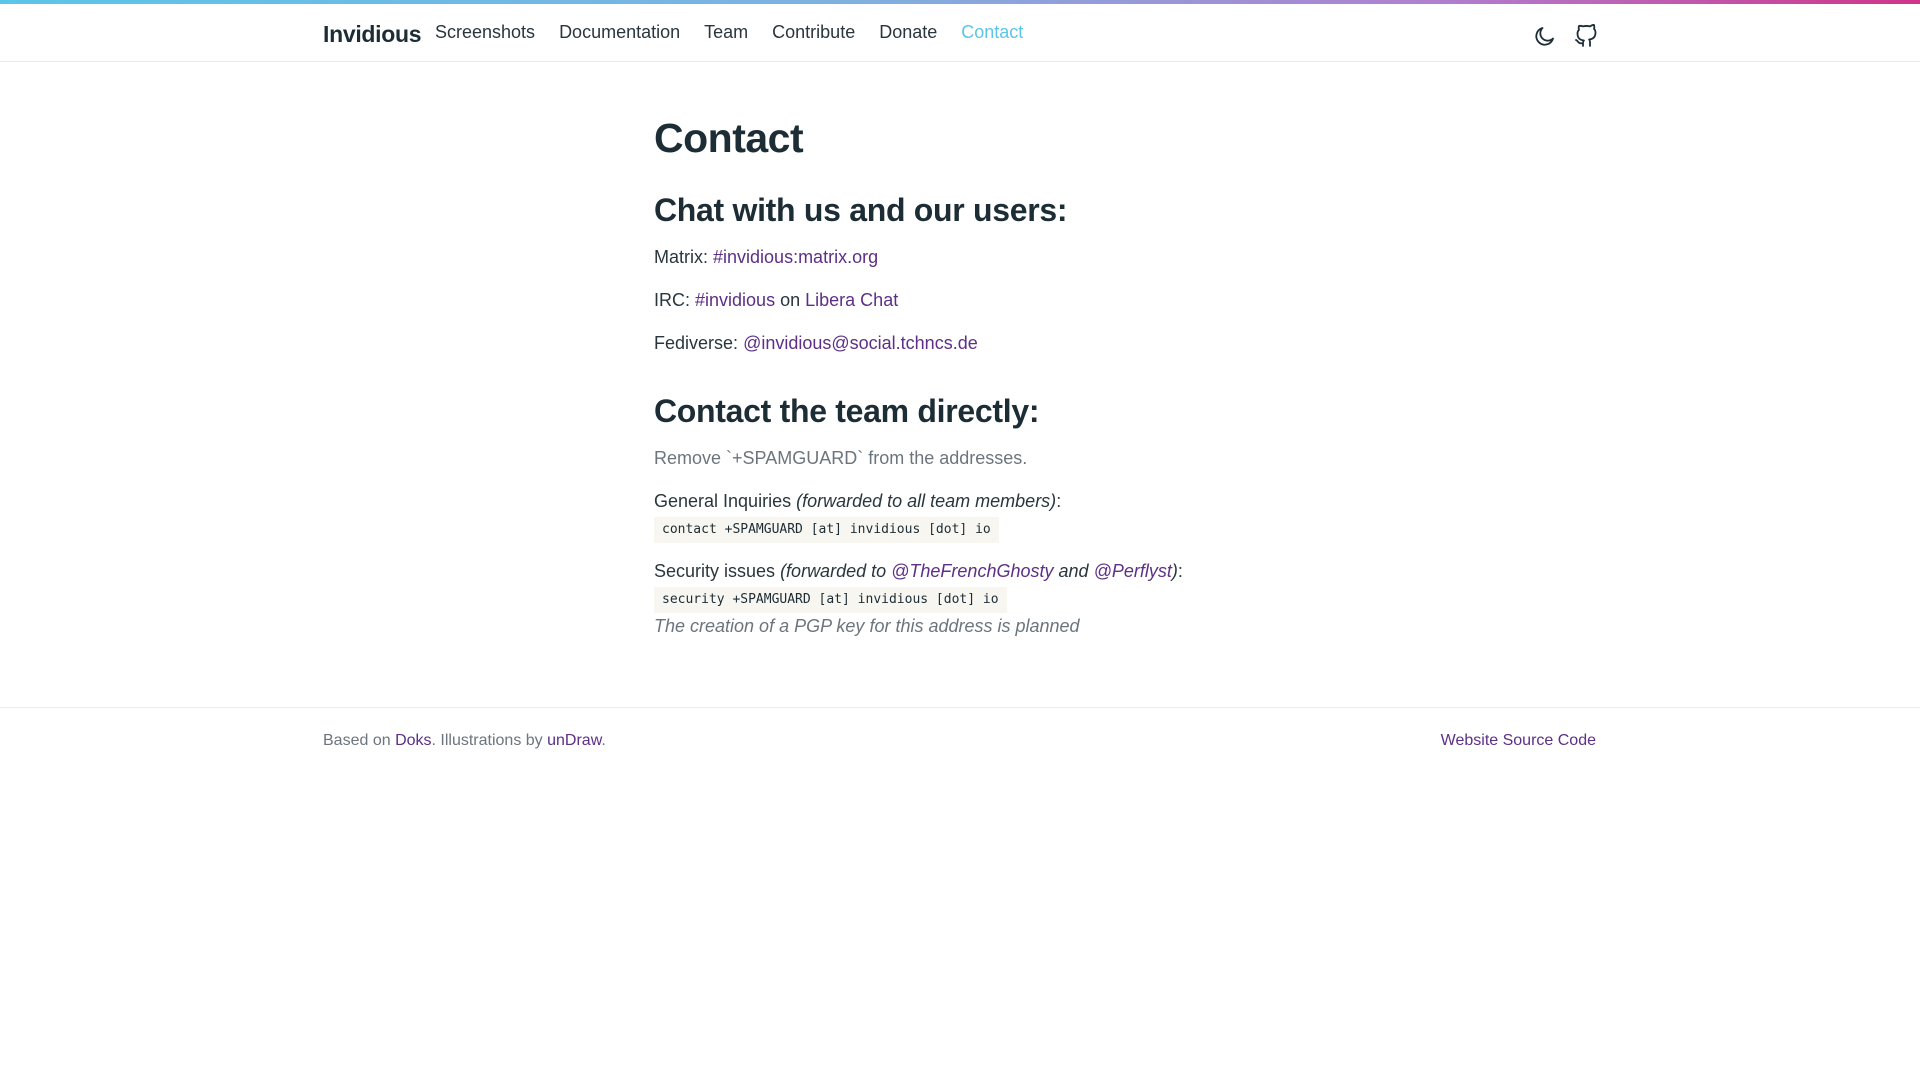 This screenshot has width=1920, height=1080. What do you see at coordinates (851, 300) in the screenshot?
I see `libera-chat-link: Libera Chat` at bounding box center [851, 300].